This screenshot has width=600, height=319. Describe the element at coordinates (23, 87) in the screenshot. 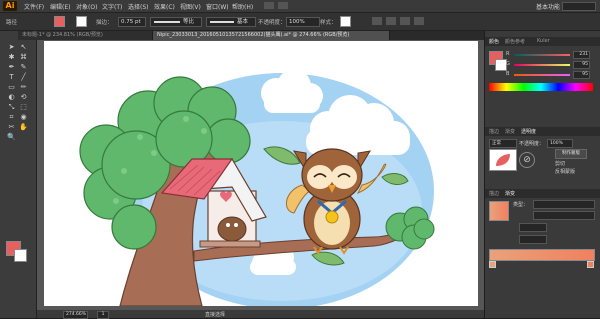

I see `brush-tool-icon: ✏` at that location.